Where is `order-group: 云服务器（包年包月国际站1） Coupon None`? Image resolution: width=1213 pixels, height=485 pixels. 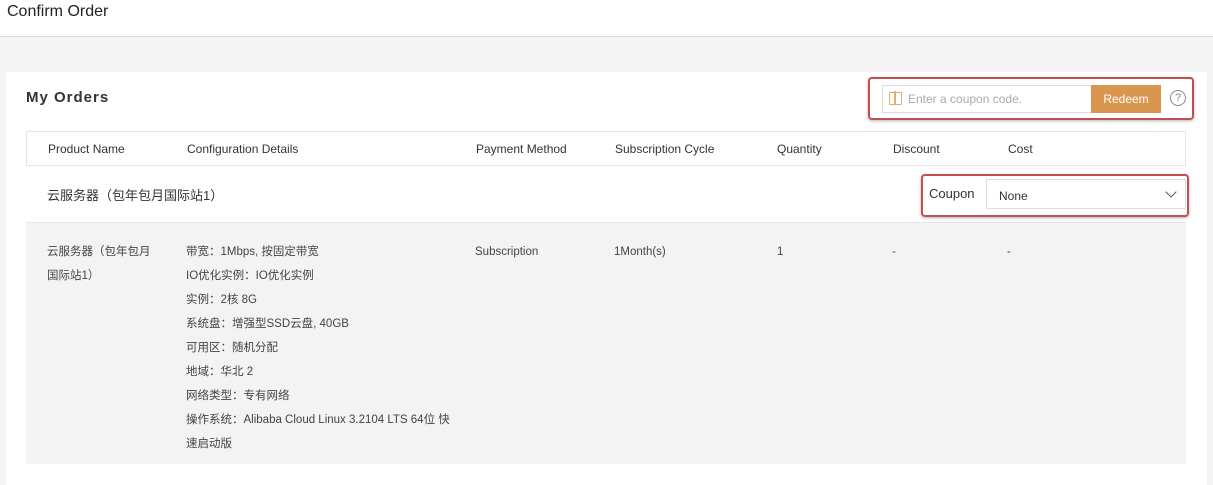 order-group: 云服务器（包年包月国际站1） Coupon None is located at coordinates (607, 194).